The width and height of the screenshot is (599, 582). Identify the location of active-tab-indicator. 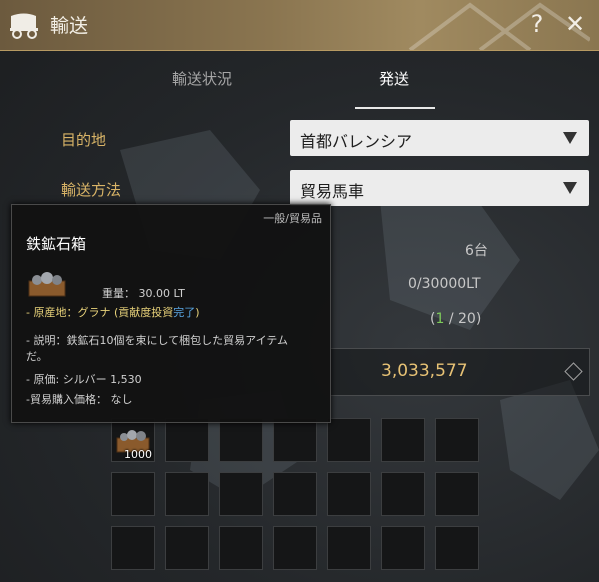
(395, 108).